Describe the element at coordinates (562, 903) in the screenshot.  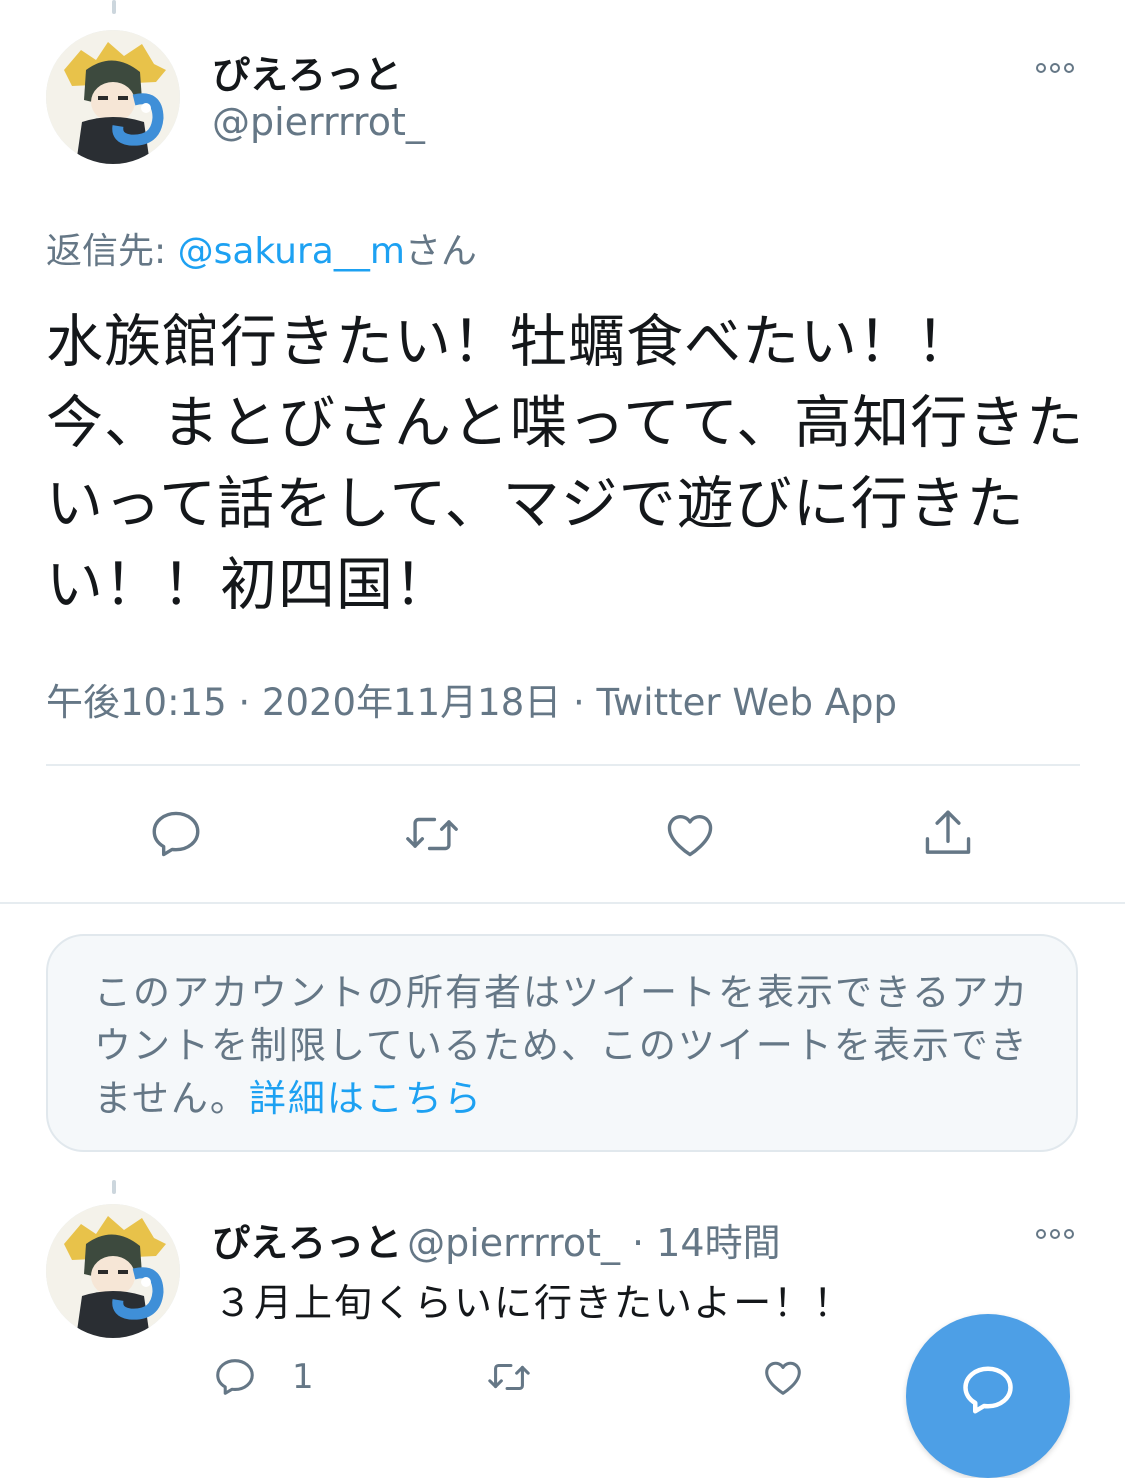
I see `section-divider` at that location.